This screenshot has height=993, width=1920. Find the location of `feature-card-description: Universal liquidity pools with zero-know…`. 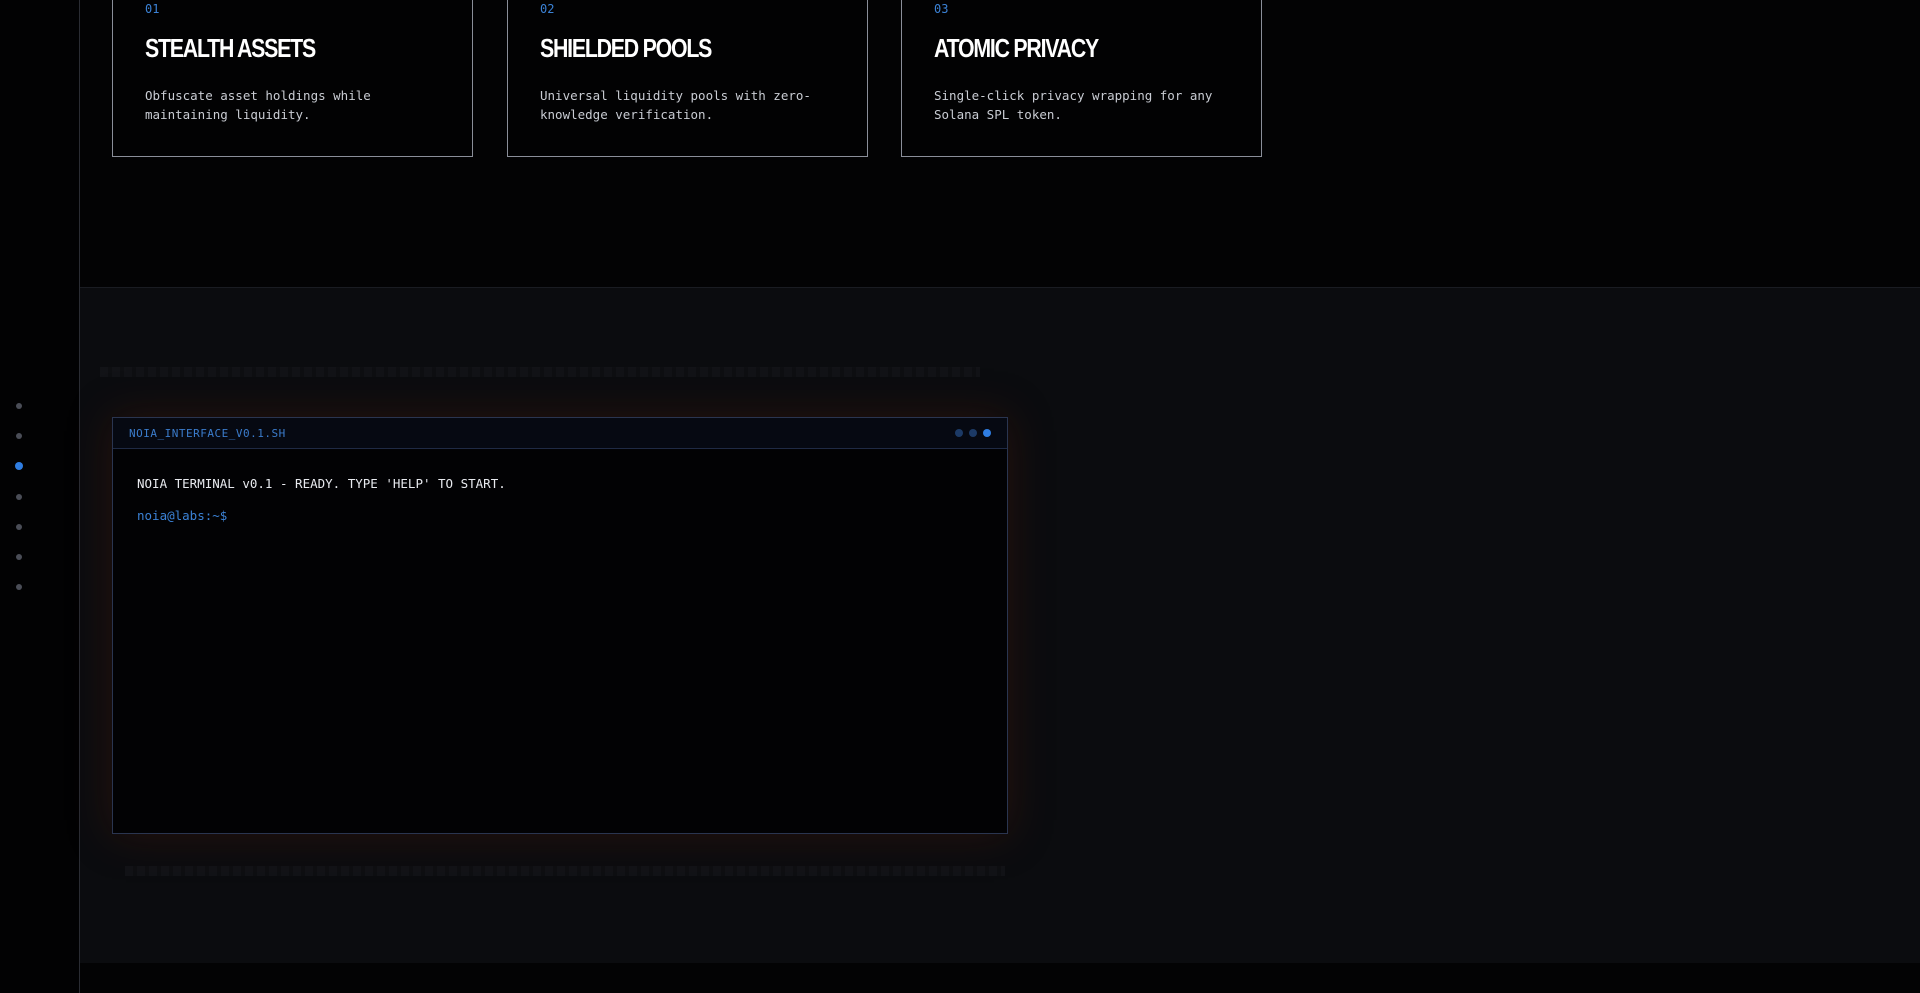

feature-card-description: Universal liquidity pools with zero-know… is located at coordinates (675, 105).